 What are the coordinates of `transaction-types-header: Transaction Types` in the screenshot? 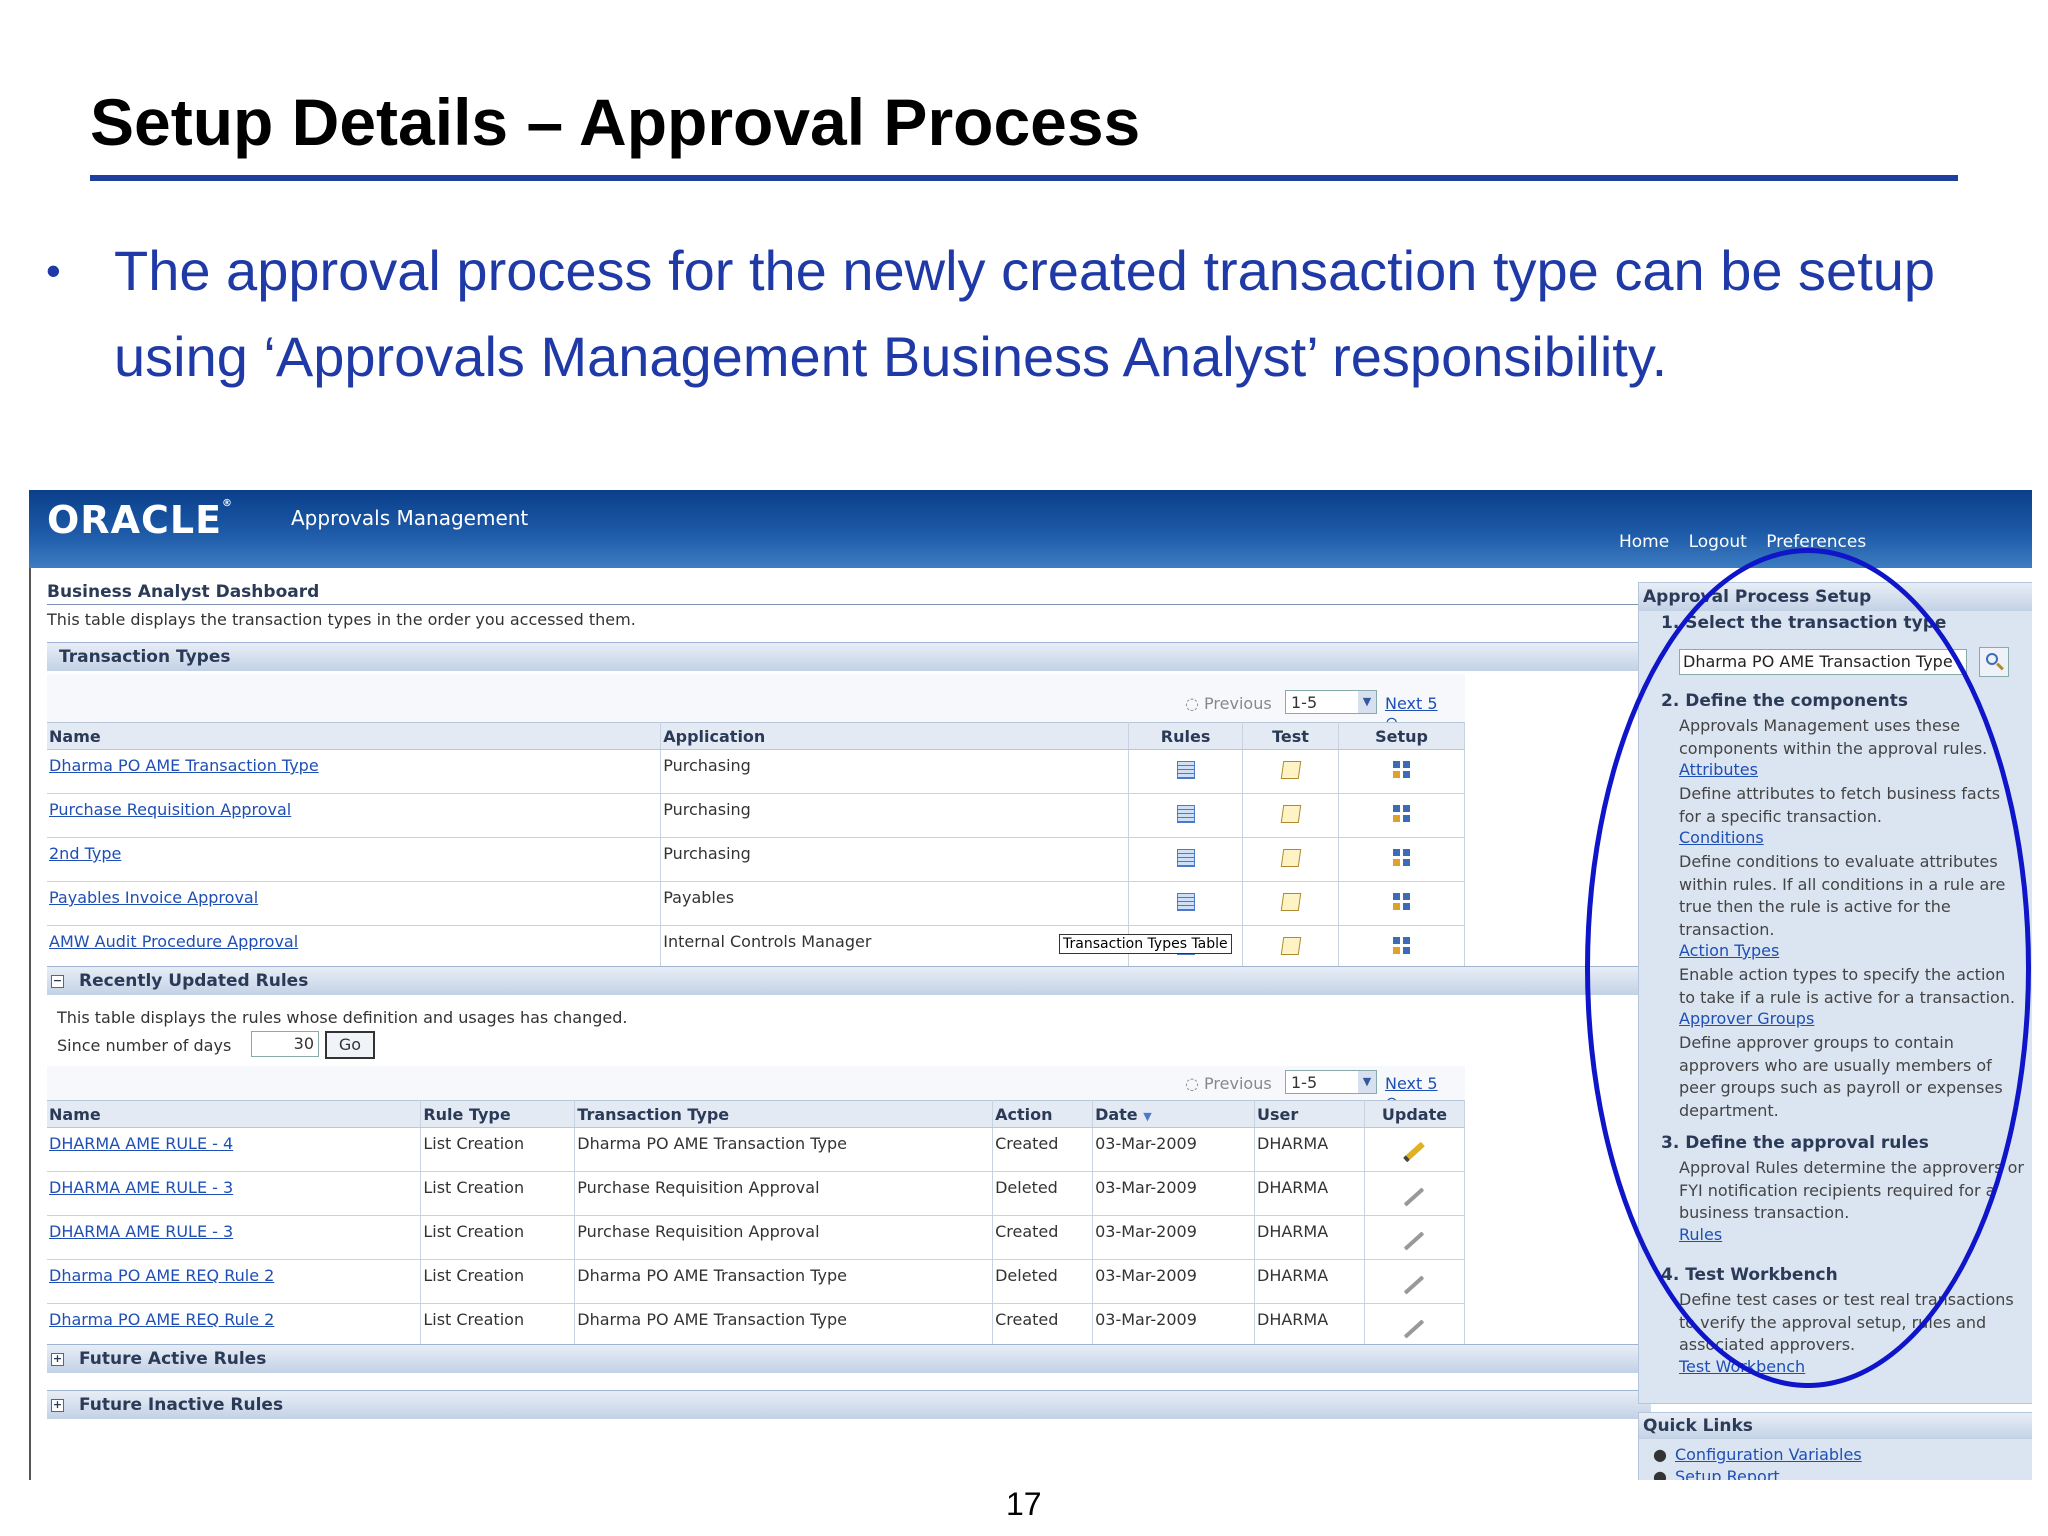 It's located at (849, 656).